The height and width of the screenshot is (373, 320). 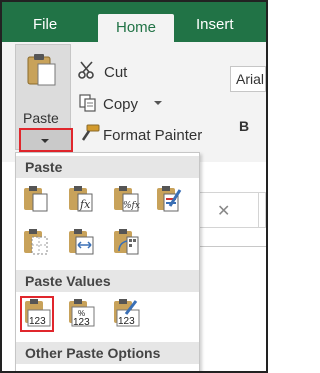 I want to click on values-source-formatting-option: 123, so click(x=126, y=313).